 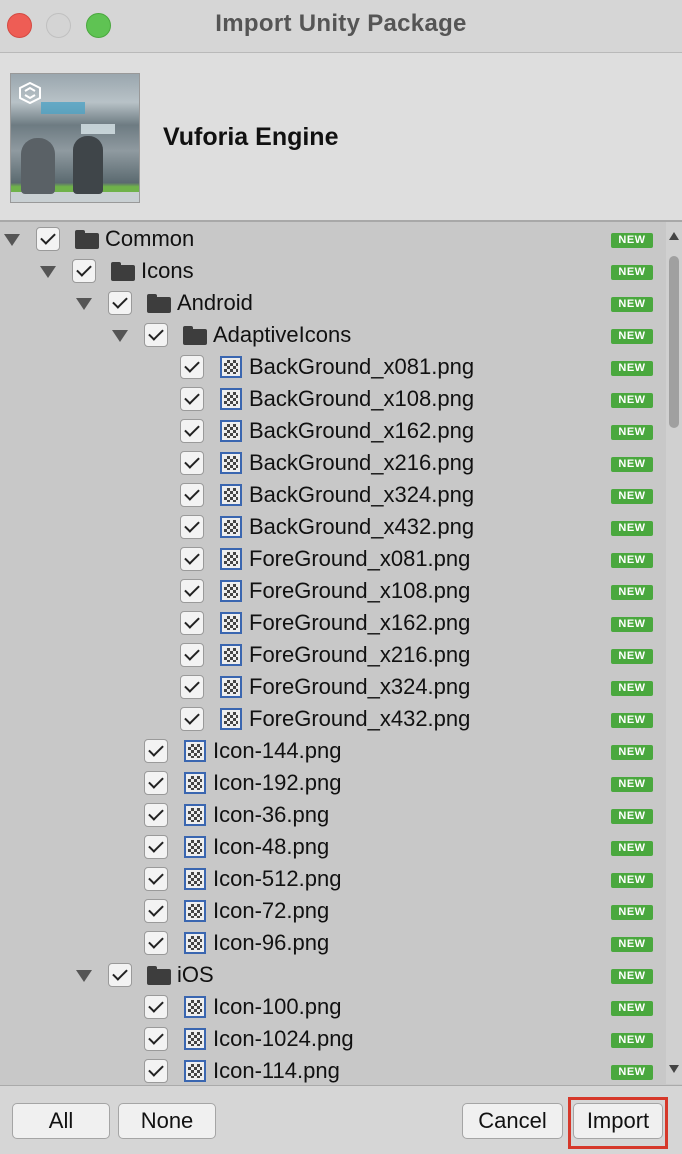 What do you see at coordinates (332, 655) in the screenshot?
I see `tree-file-row: ForeGround_x216.png NEW` at bounding box center [332, 655].